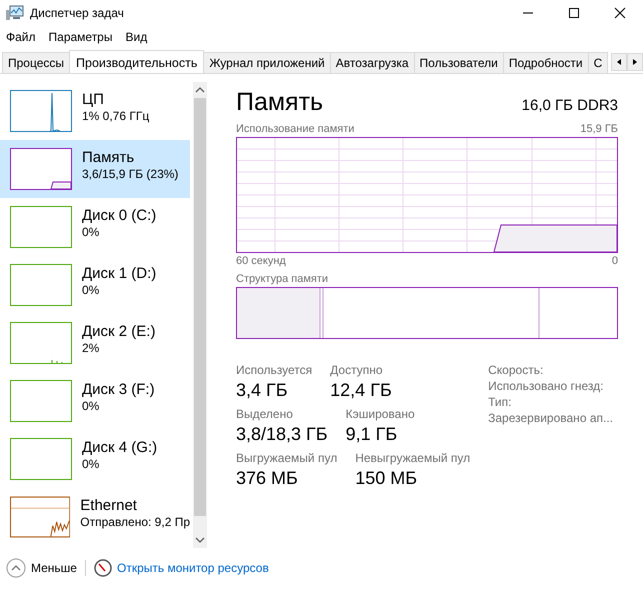 The width and height of the screenshot is (643, 590). Describe the element at coordinates (267, 62) in the screenshot. I see `tab: Журнал приложений` at that location.